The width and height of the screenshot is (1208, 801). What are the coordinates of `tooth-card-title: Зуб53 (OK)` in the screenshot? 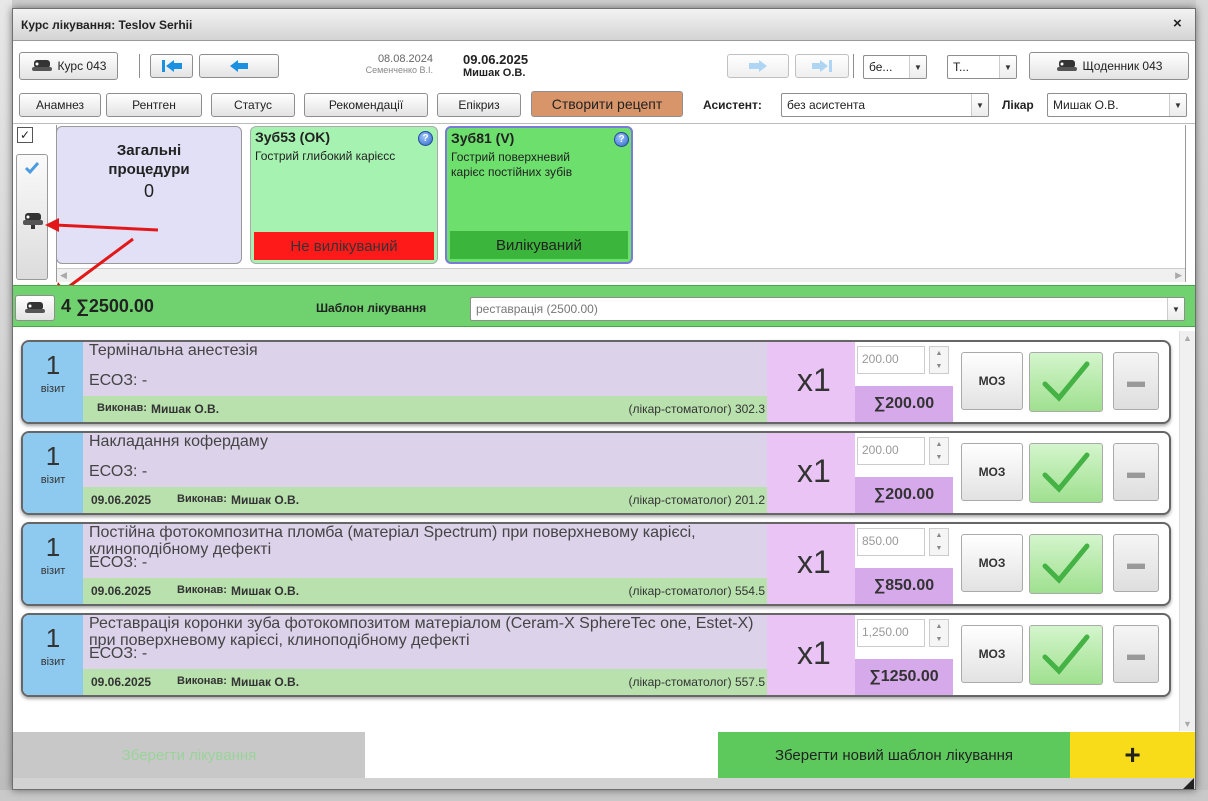 It's located at (292, 137).